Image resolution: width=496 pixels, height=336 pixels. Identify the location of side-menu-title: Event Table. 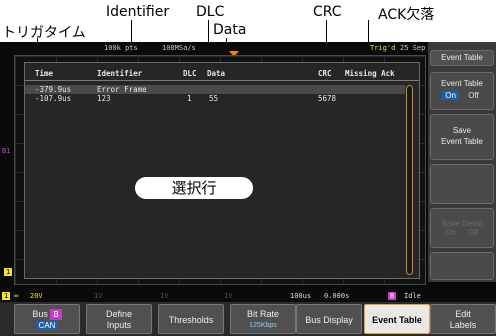
(462, 58).